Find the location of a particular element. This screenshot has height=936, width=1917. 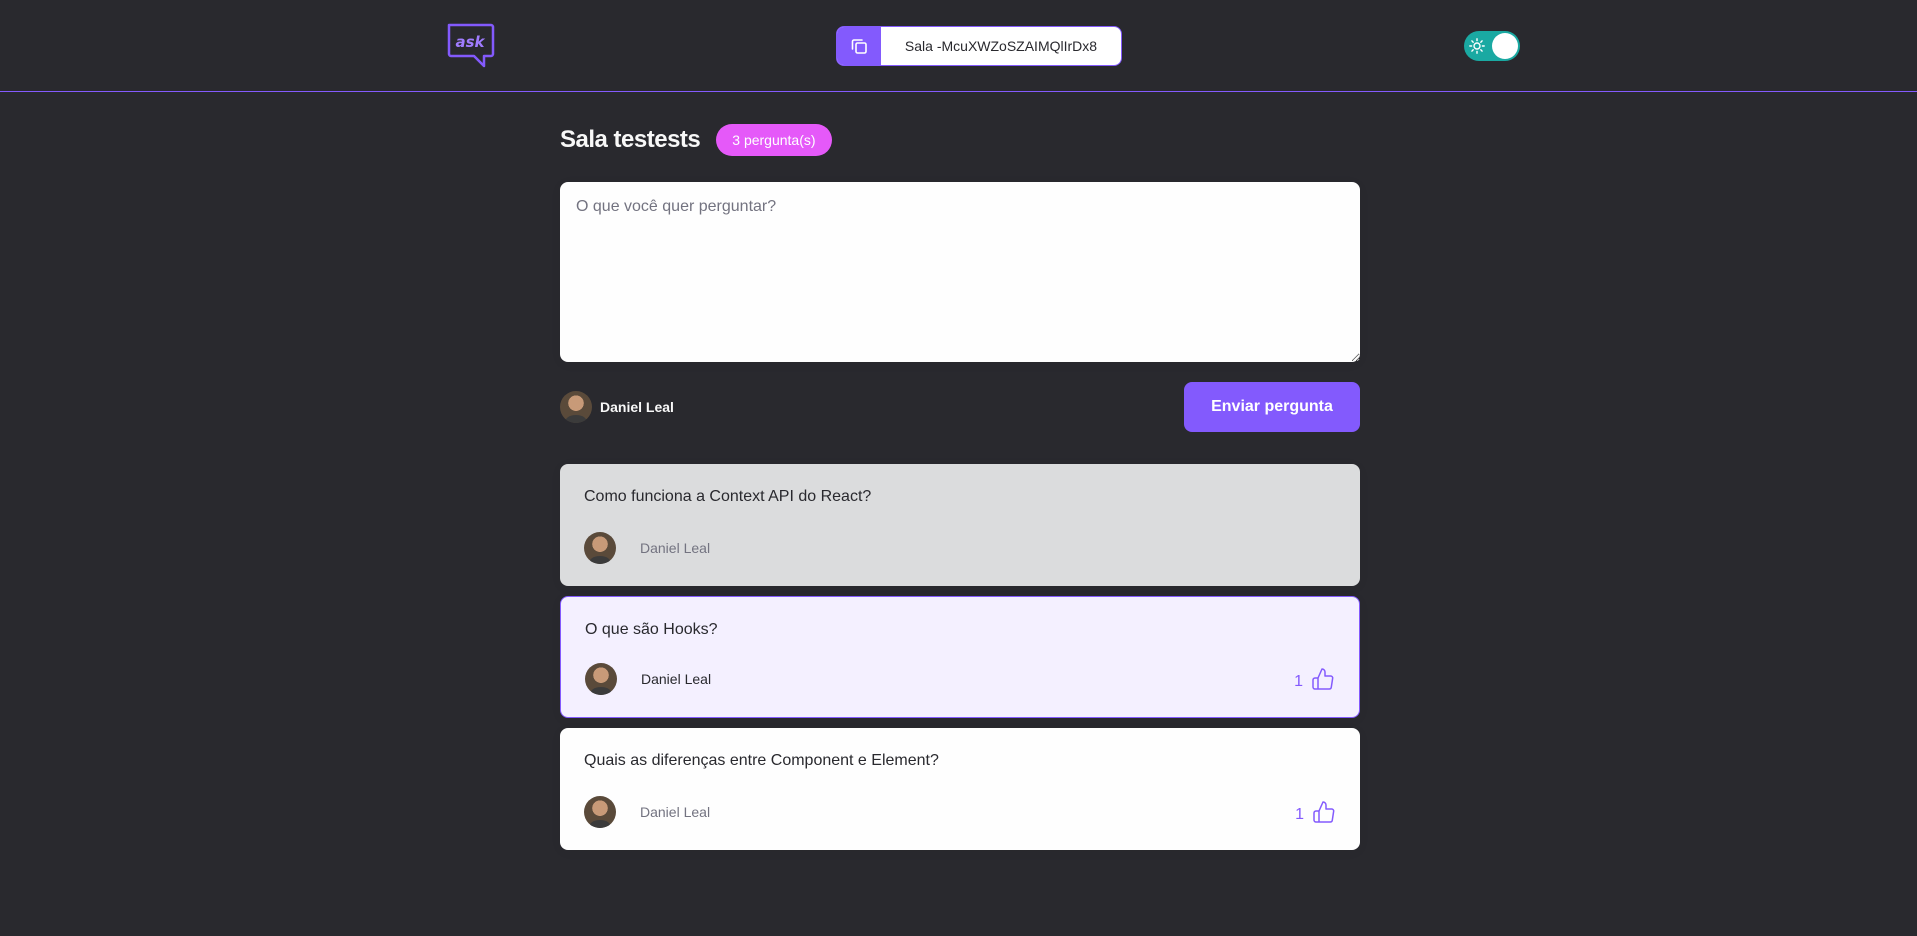

room-code-text: Sala -McuXWZoSZAIMQlIrDx8 is located at coordinates (1001, 46).